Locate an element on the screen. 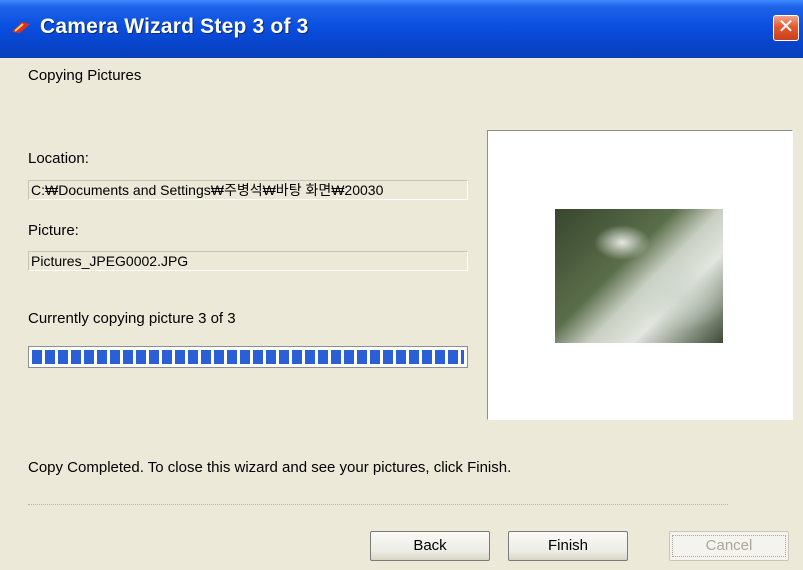 This screenshot has width=803, height=570. cancel-button: Cancel is located at coordinates (729, 546).